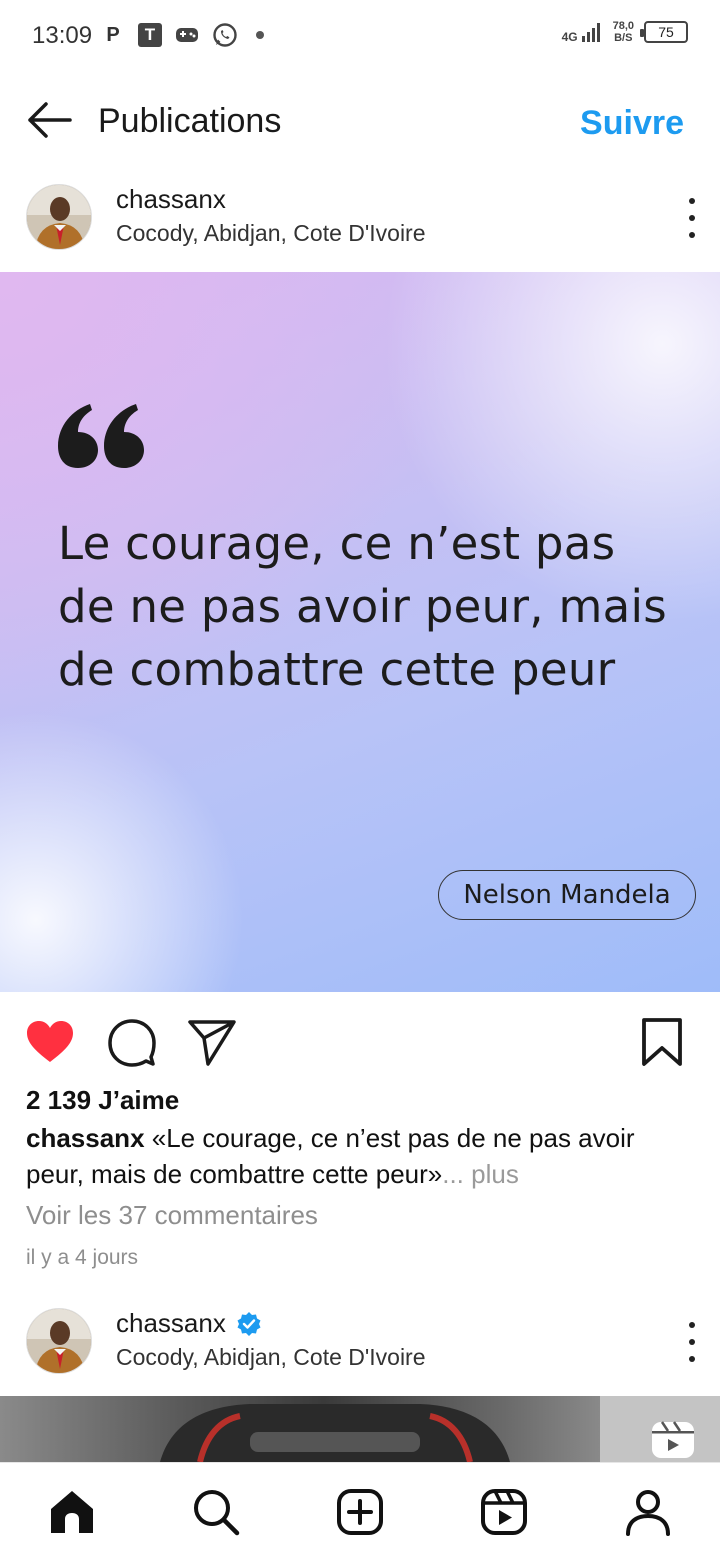 This screenshot has width=720, height=1560. What do you see at coordinates (260, 35) in the screenshot?
I see `more-notifications-dot` at bounding box center [260, 35].